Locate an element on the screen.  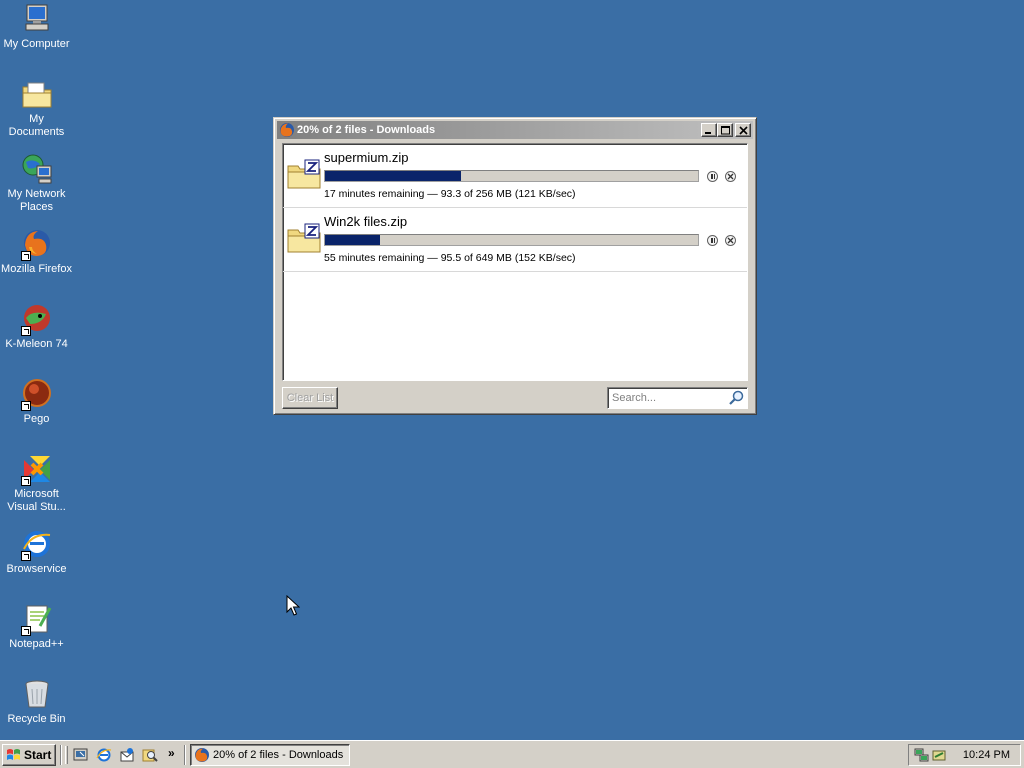
network-places-icon is located at coordinates (37, 169).